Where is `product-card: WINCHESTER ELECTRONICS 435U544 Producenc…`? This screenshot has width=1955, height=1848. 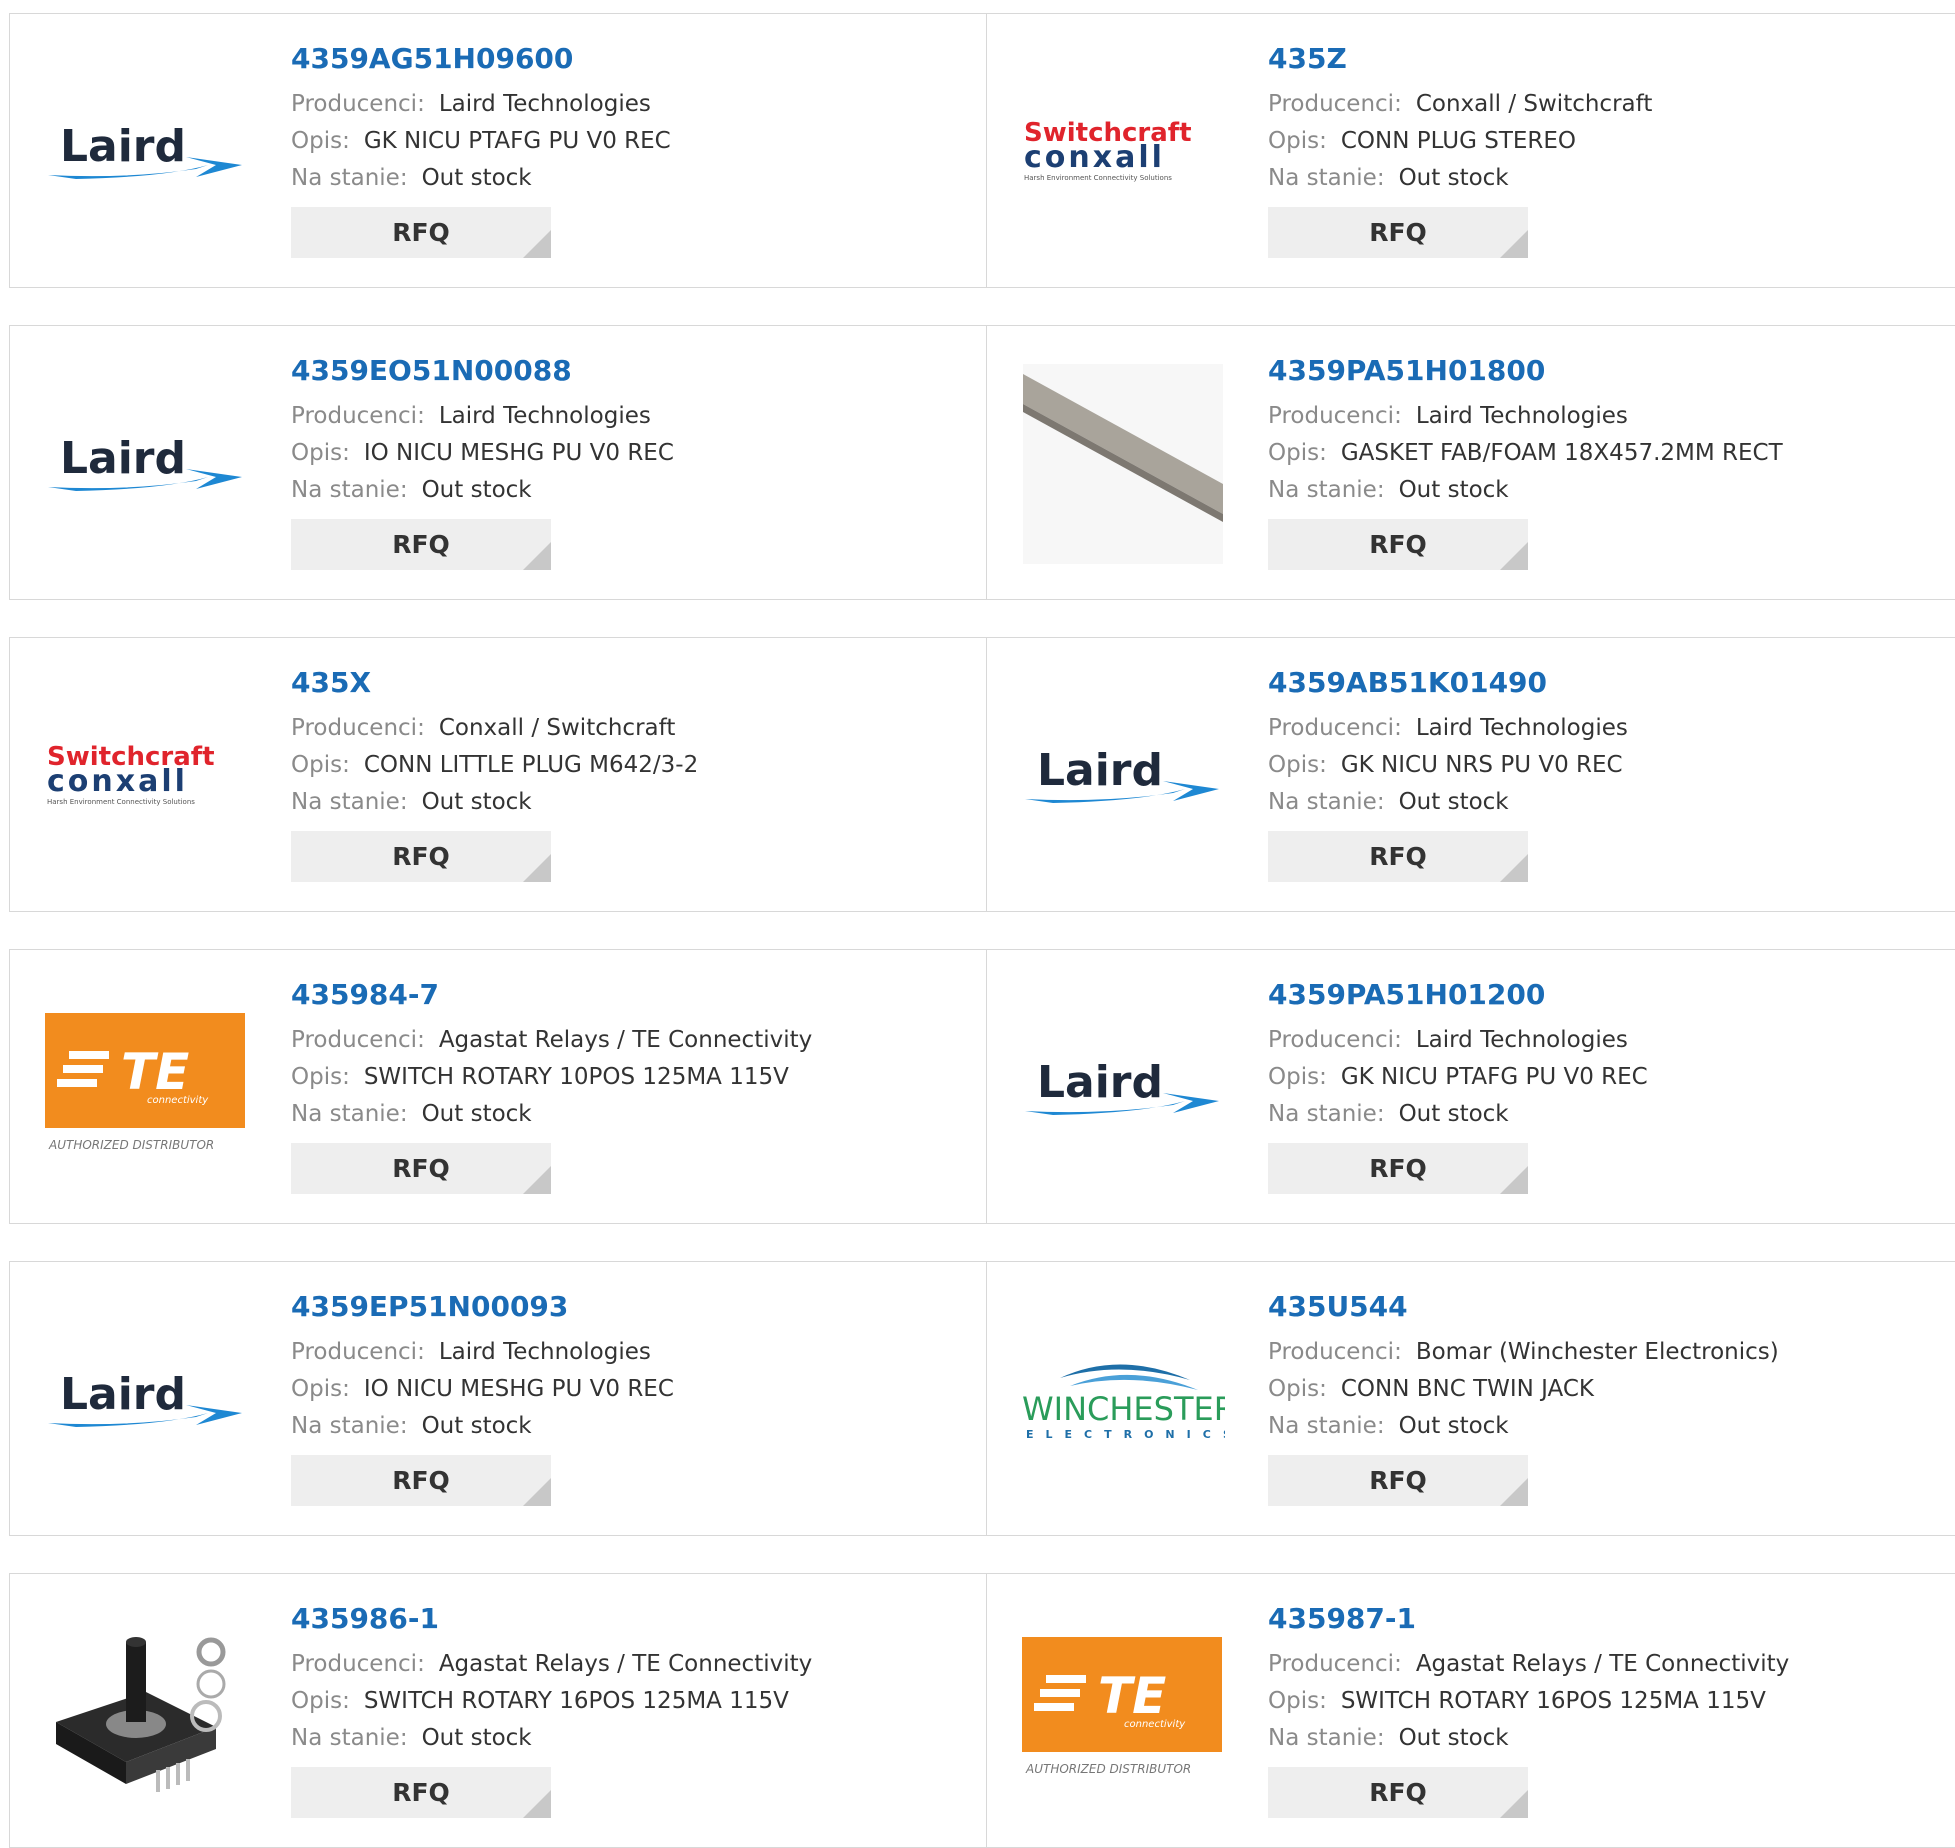
product-card: WINCHESTER ELECTRONICS 435U544 Producenc… is located at coordinates (1471, 1398).